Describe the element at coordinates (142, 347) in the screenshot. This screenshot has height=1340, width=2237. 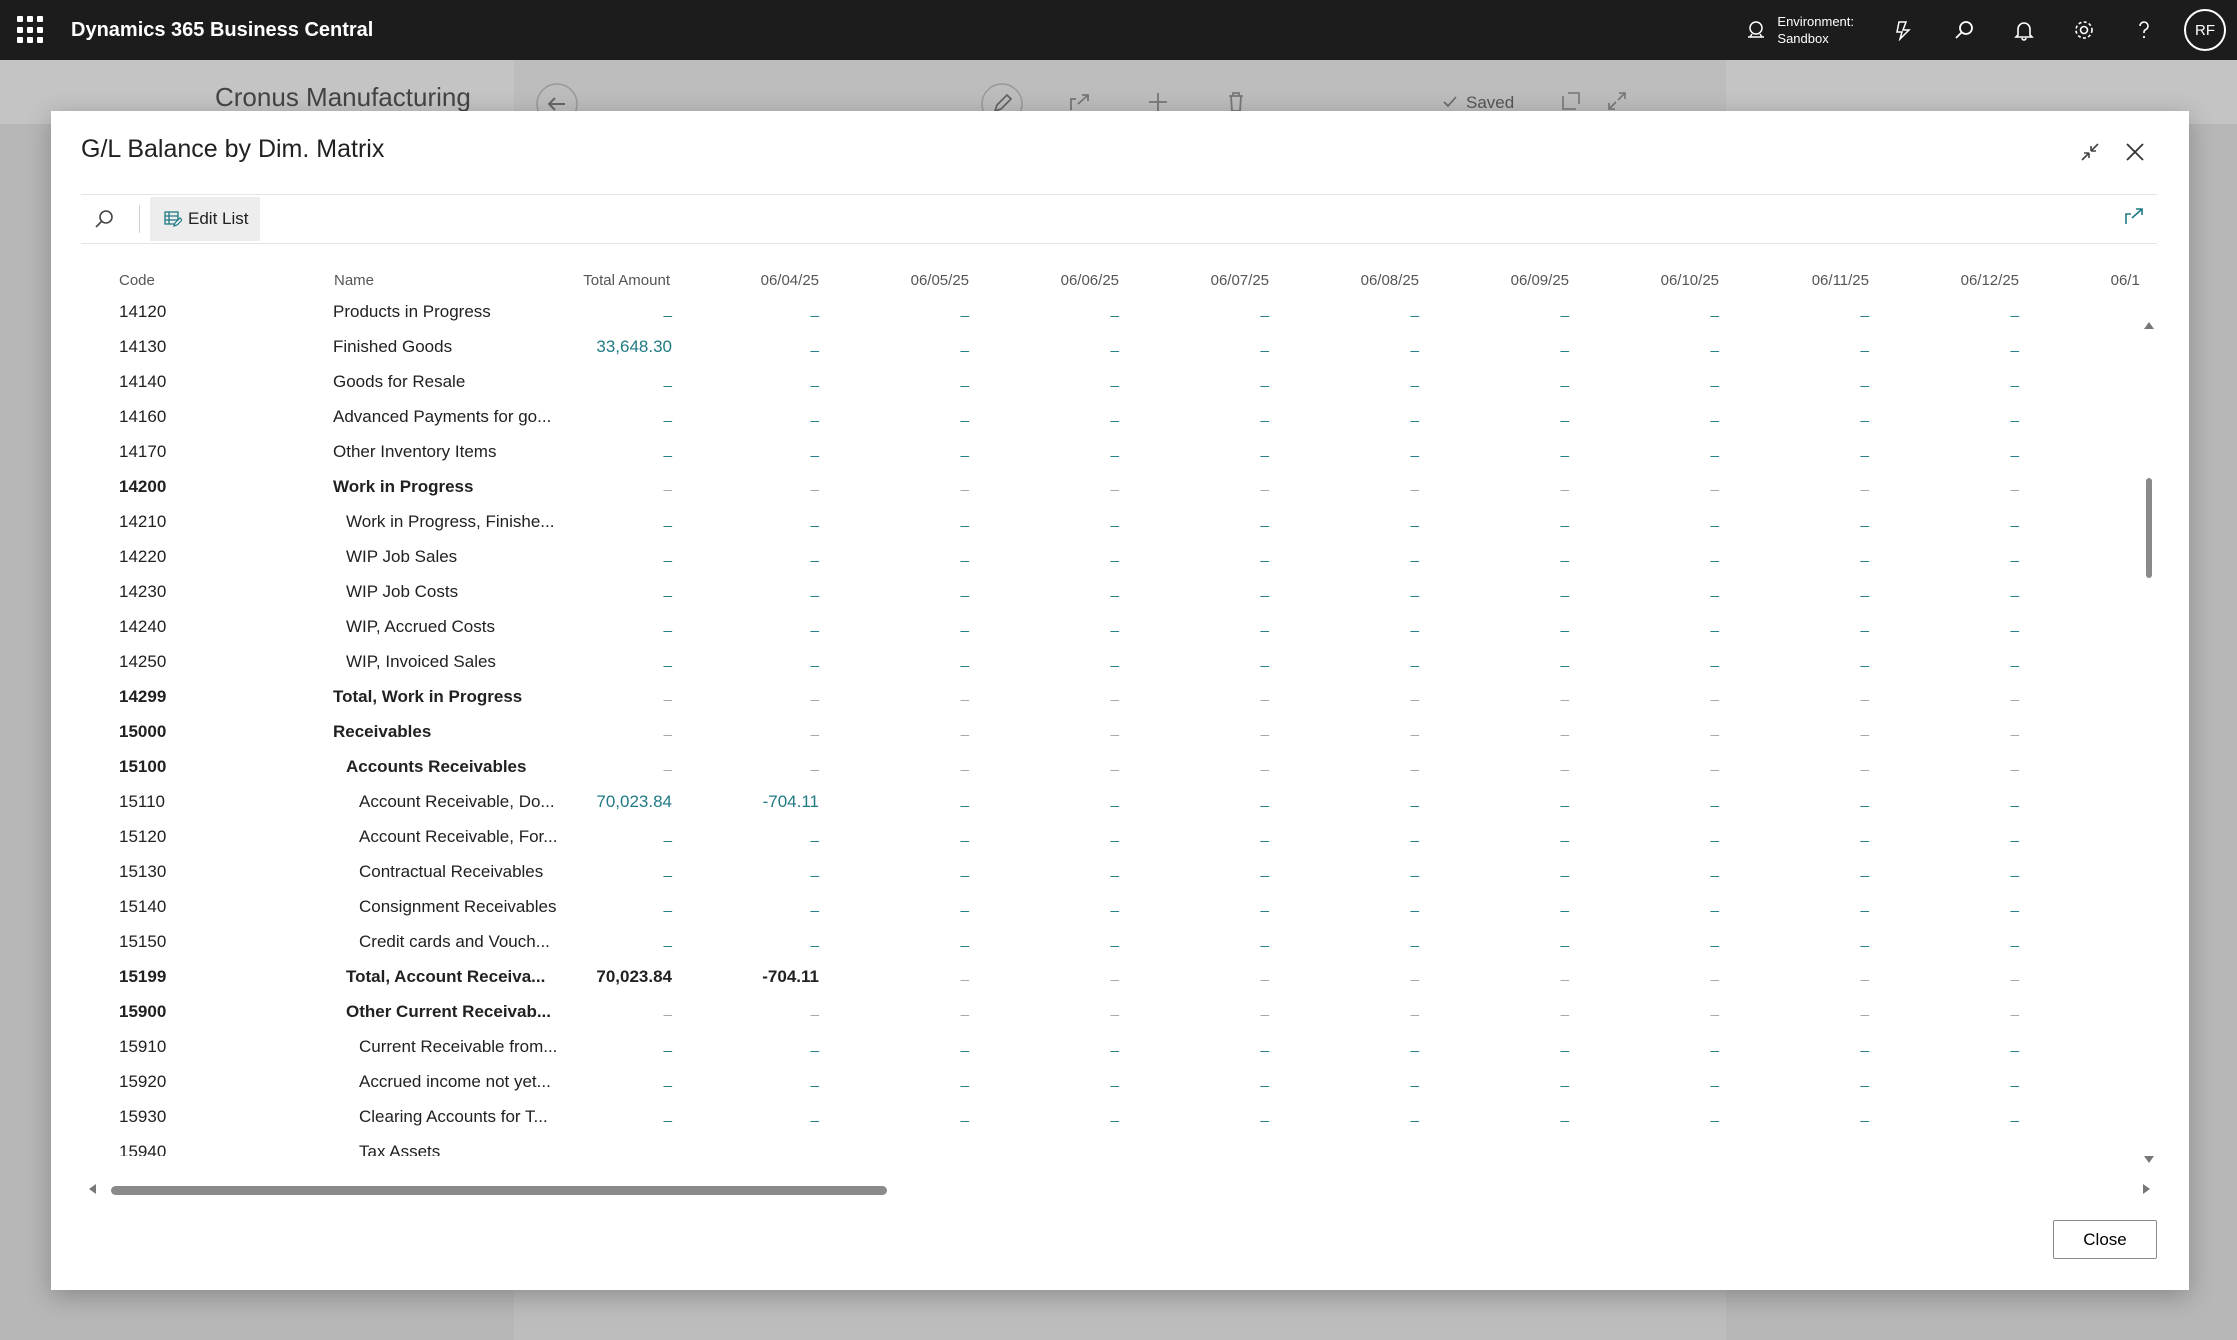
I see `row-code: 14130` at that location.